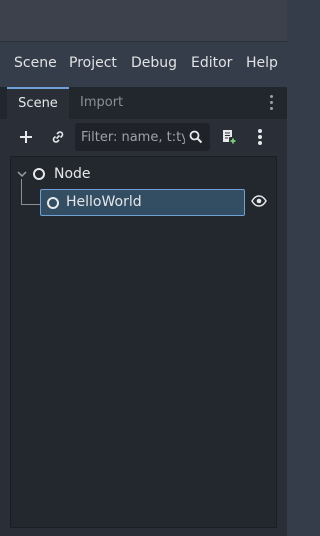 The width and height of the screenshot is (320, 536). I want to click on add-node-button, so click(26, 137).